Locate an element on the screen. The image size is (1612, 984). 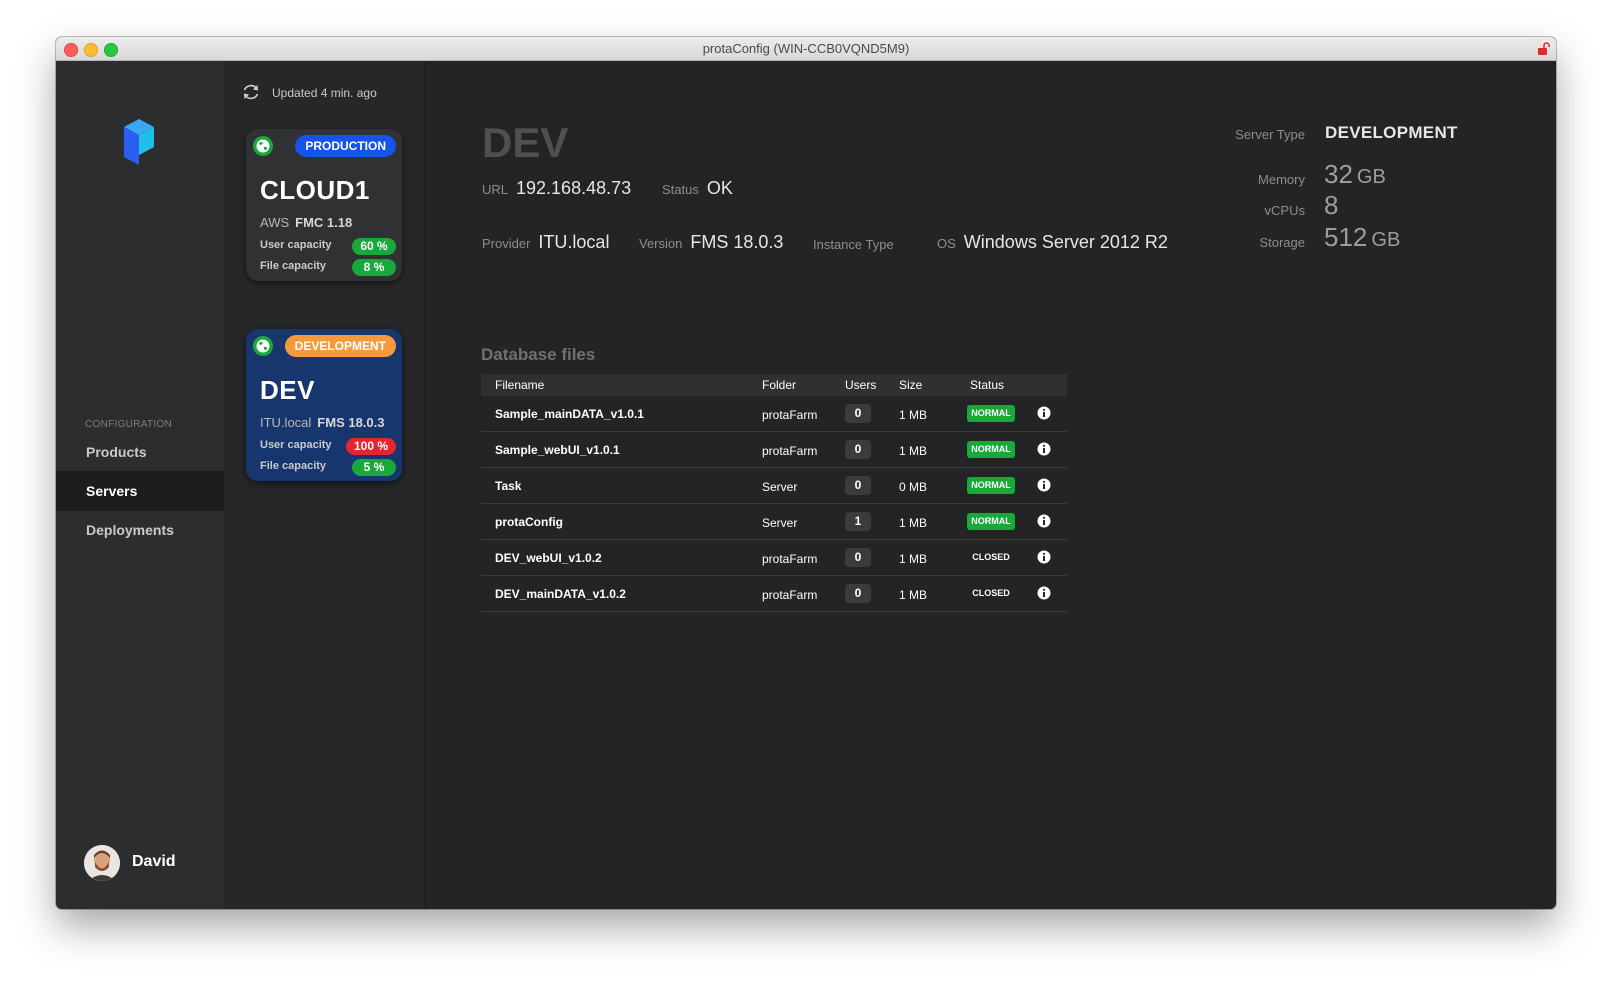
refresh-icon is located at coordinates (251, 92).